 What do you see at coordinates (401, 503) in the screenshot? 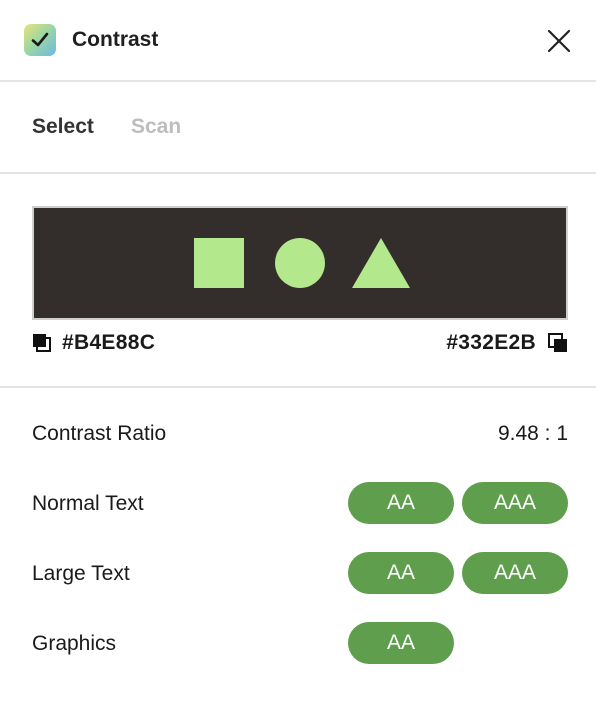
I see `normal-text-aa-badge: AA` at bounding box center [401, 503].